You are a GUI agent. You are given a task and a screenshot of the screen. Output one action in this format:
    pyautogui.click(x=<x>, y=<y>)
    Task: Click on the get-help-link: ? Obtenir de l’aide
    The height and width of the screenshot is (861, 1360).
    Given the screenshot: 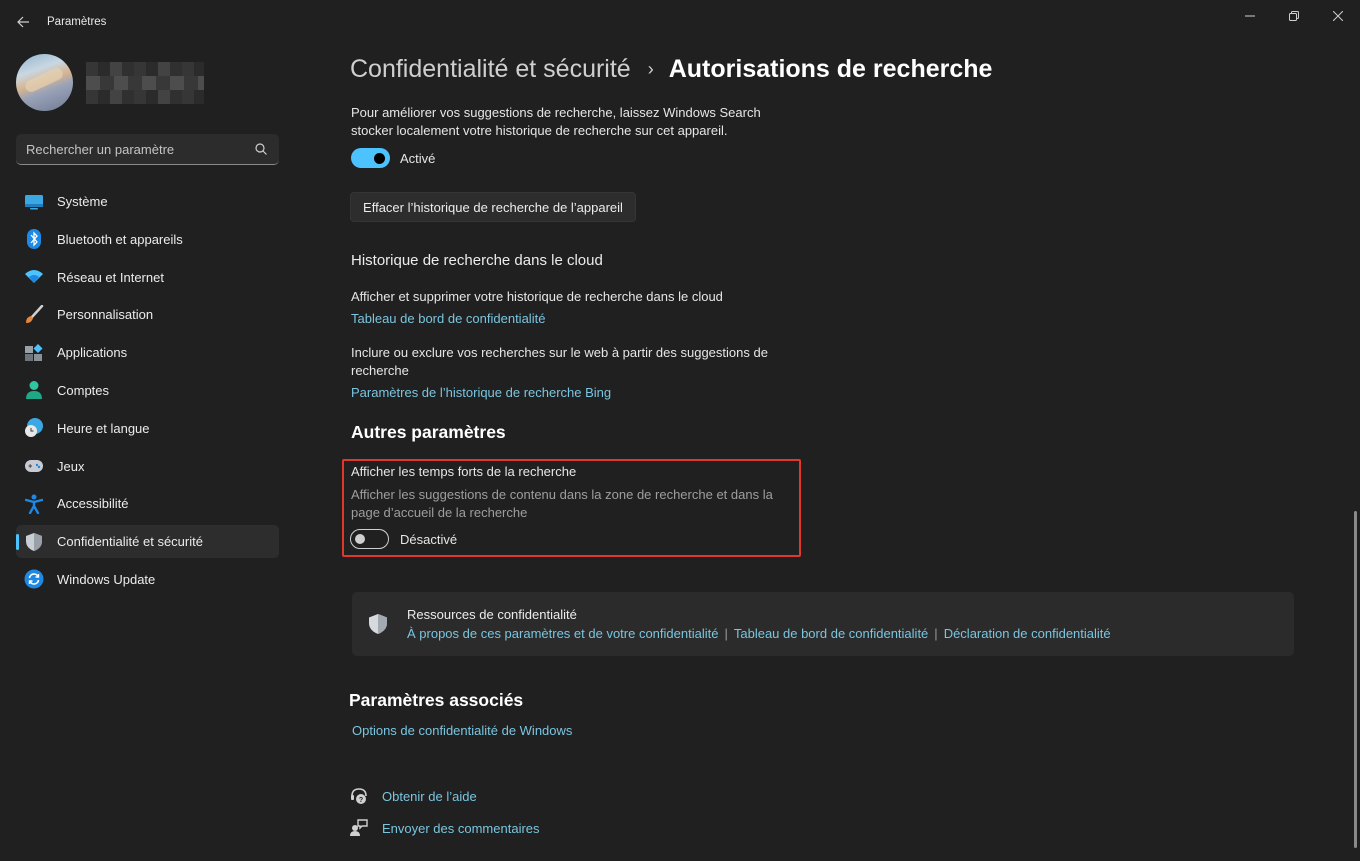 What is the action you would take?
    pyautogui.click(x=413, y=796)
    